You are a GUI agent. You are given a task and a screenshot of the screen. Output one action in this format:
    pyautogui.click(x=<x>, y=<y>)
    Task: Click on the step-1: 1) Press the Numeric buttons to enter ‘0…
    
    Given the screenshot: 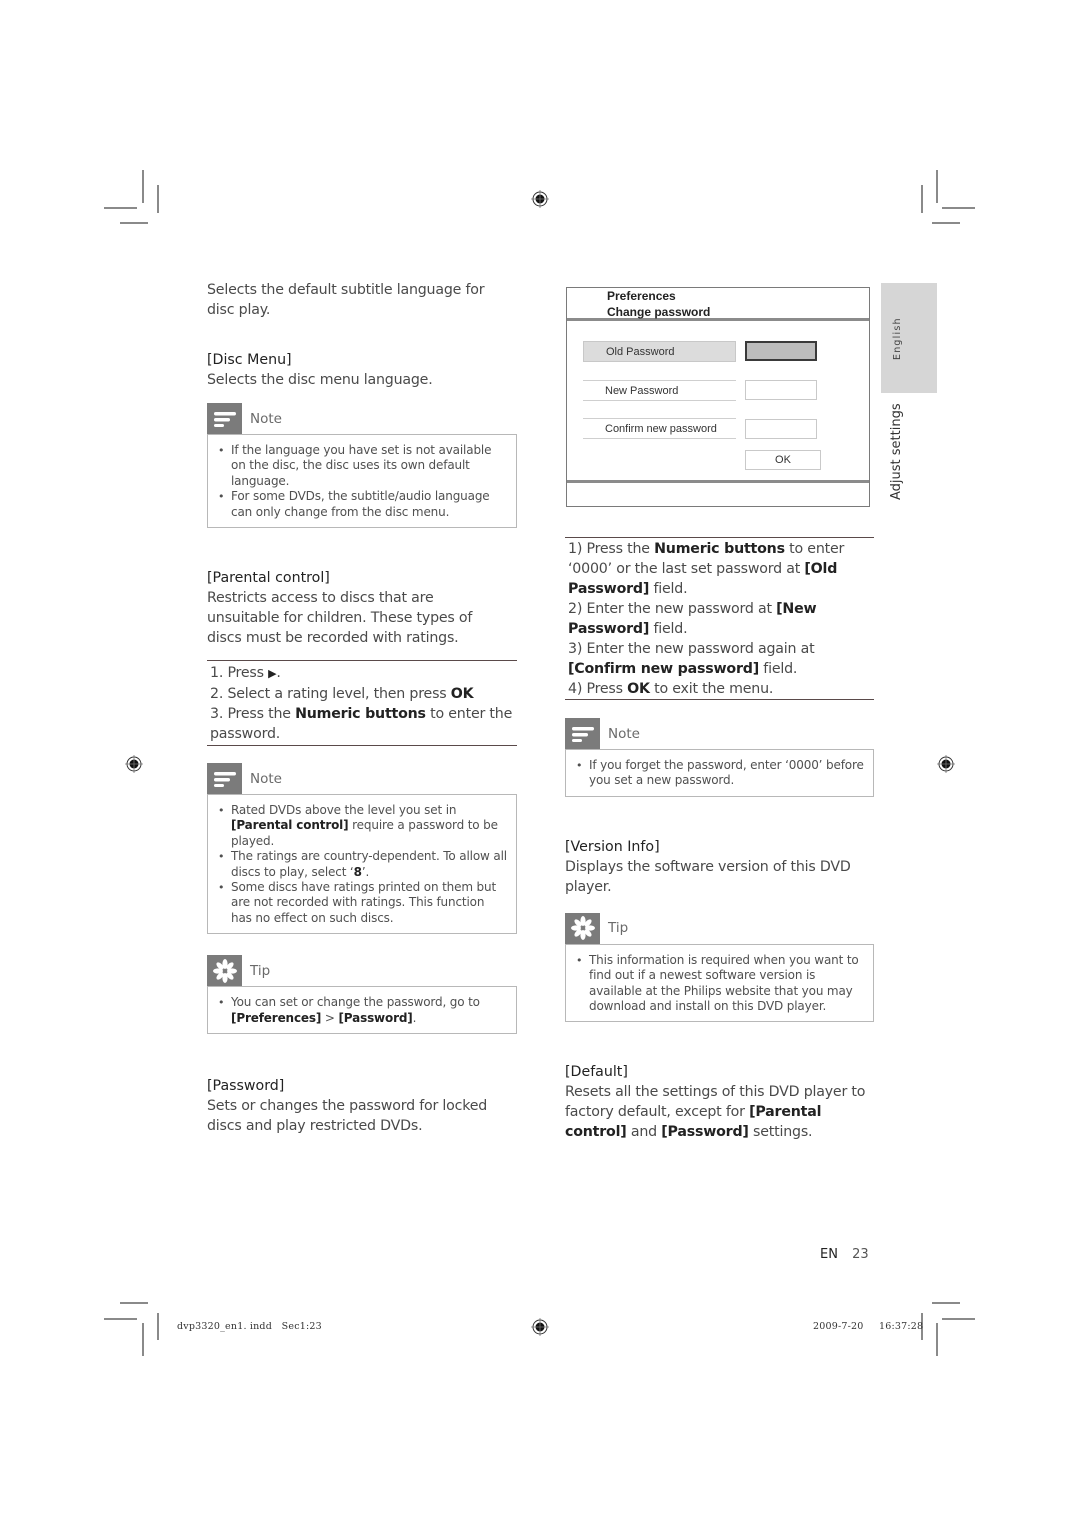 What is the action you would take?
    pyautogui.click(x=706, y=569)
    